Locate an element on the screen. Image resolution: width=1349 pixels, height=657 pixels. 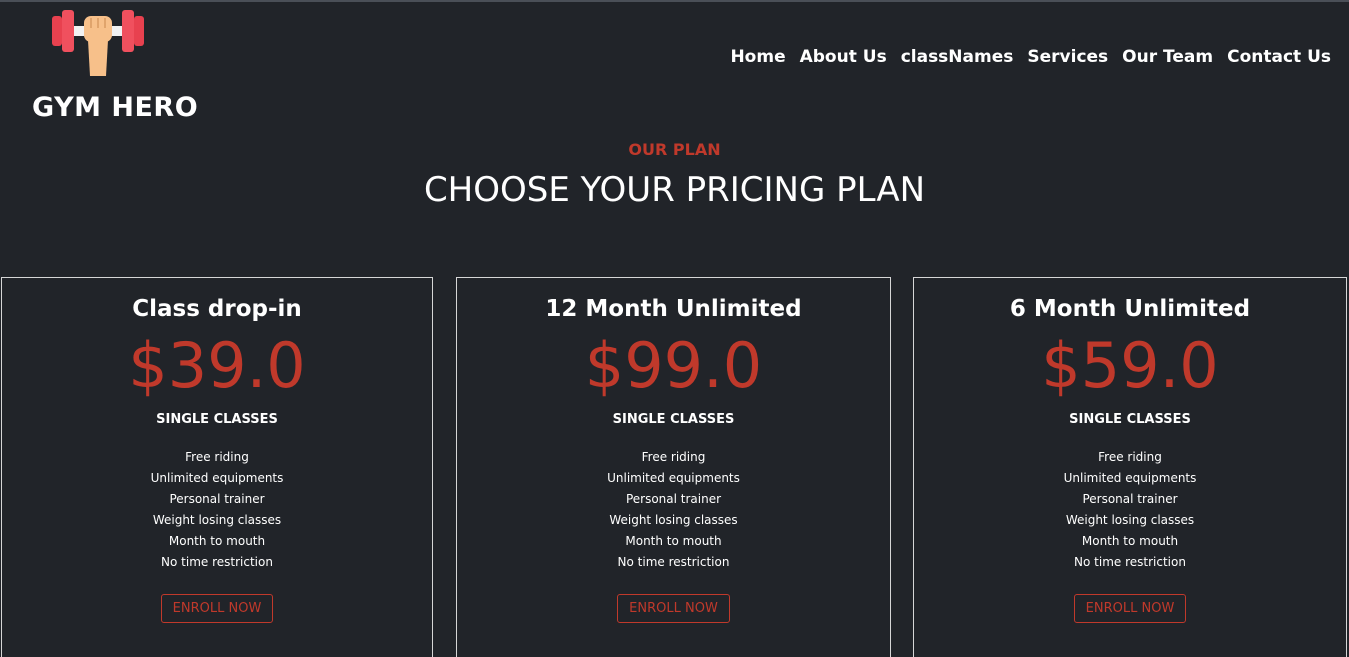
brand: GYM HERO is located at coordinates (114, 66).